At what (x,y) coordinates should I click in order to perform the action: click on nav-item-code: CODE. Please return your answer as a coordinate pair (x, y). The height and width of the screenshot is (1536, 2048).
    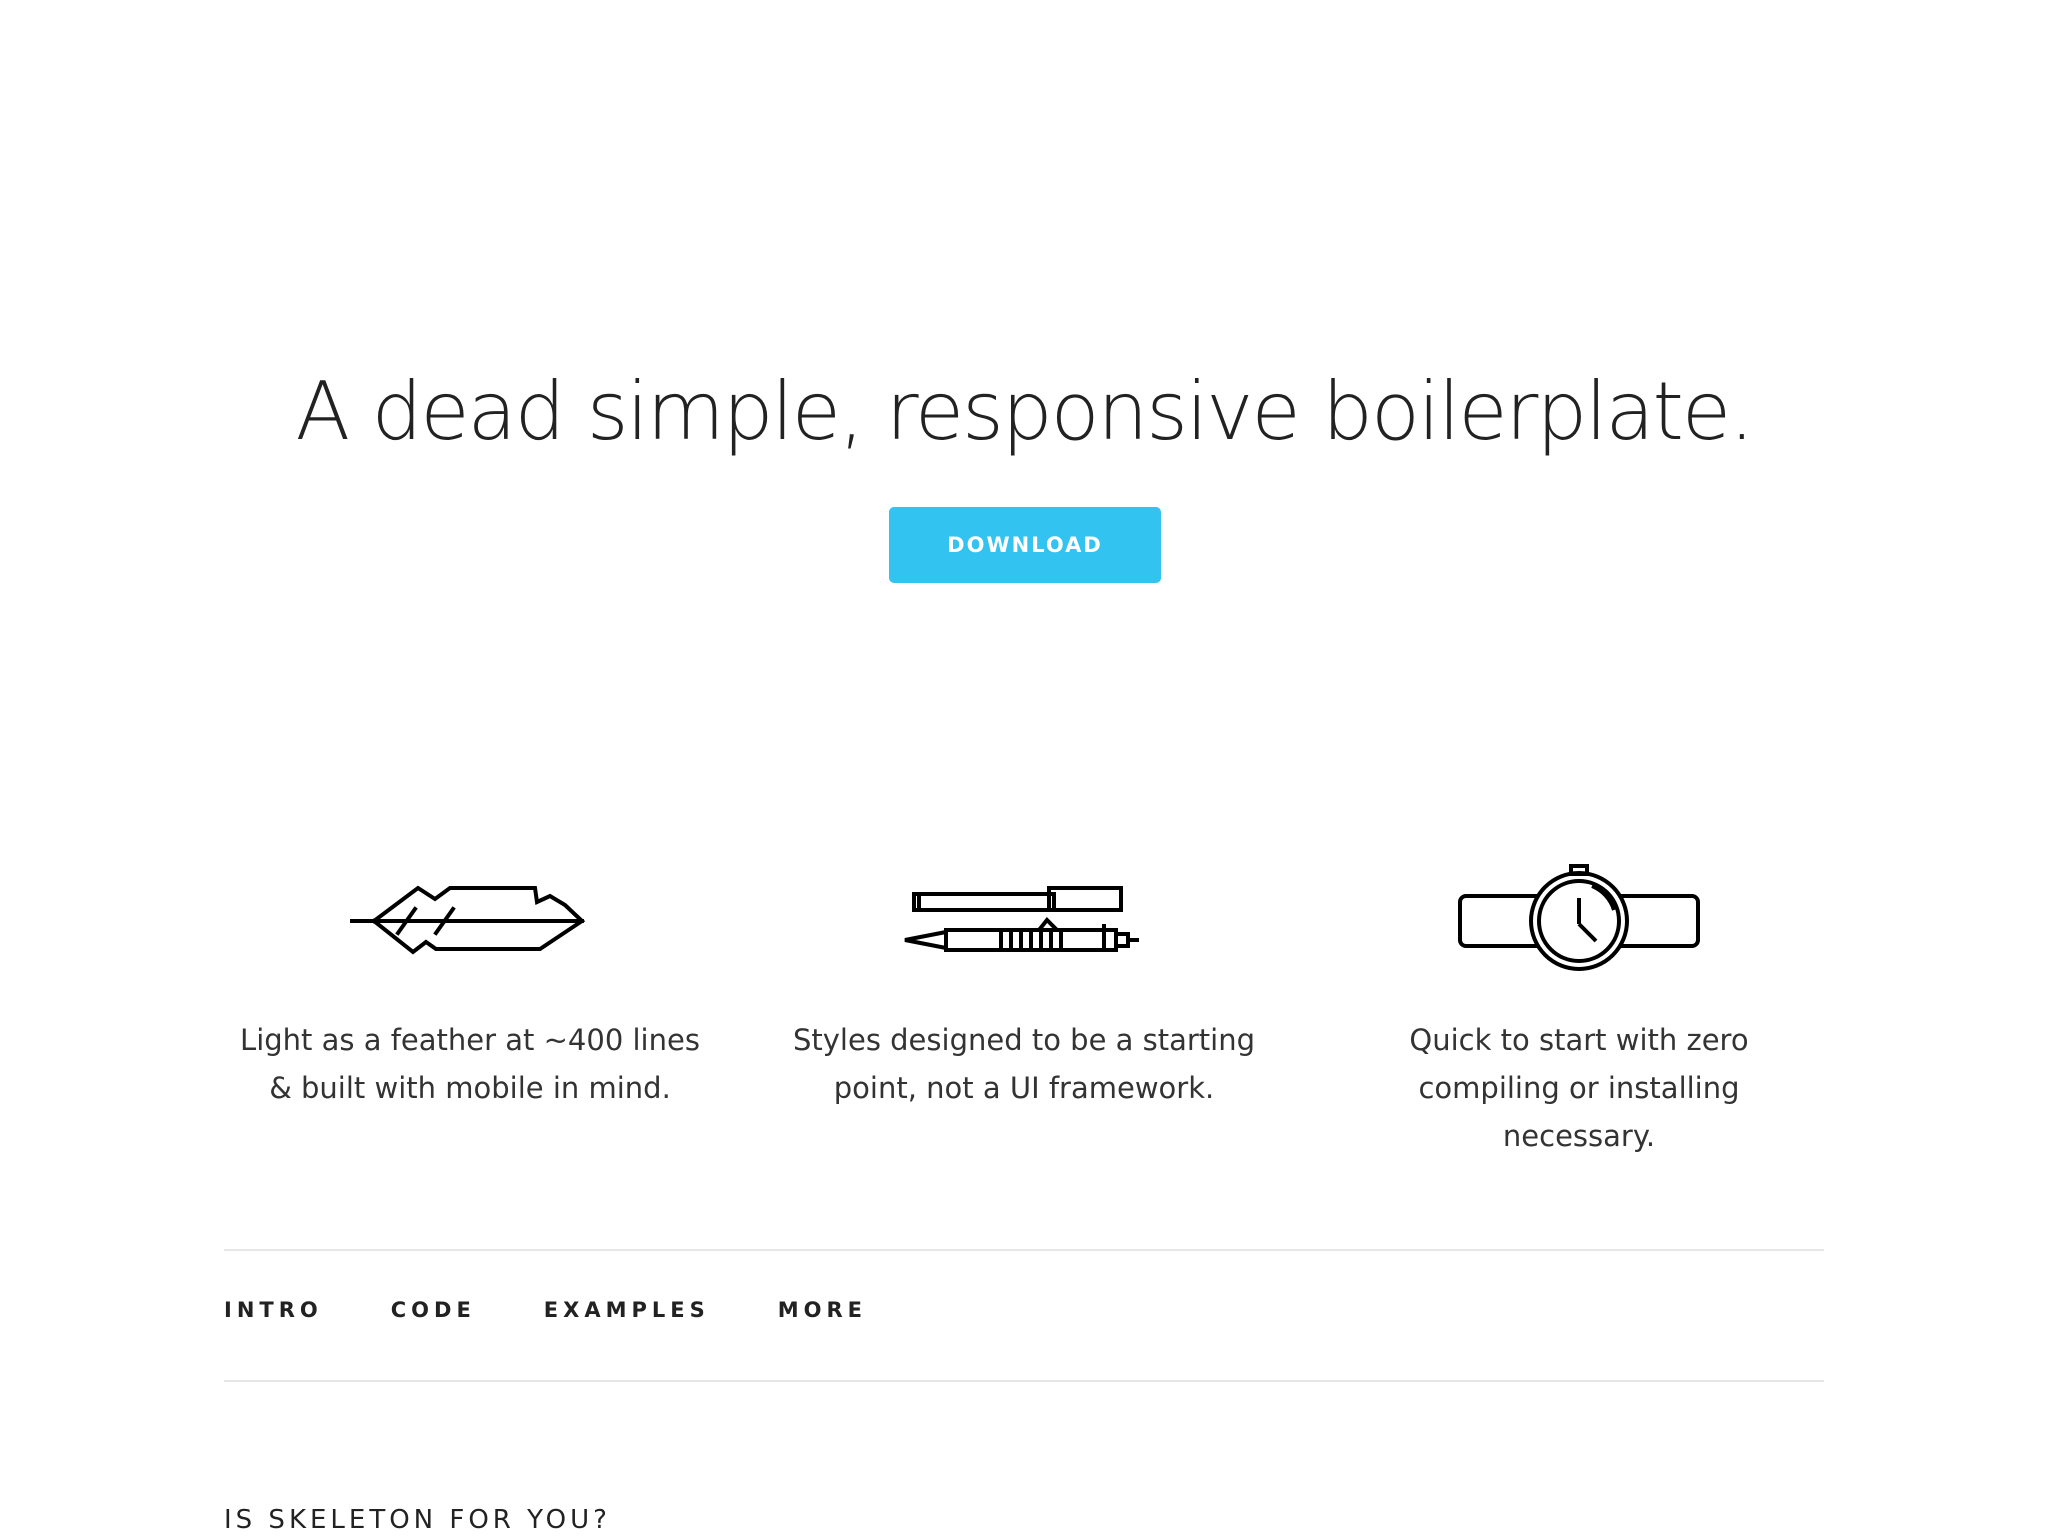
    Looking at the image, I should click on (433, 1310).